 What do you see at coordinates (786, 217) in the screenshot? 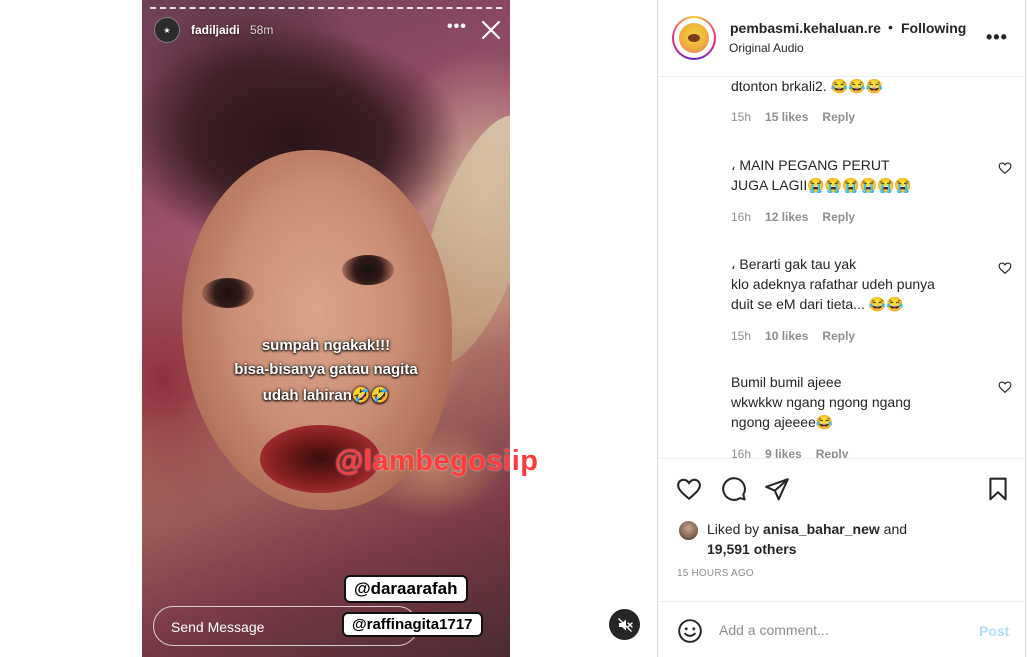
I see `comment-likes: 12 likes` at bounding box center [786, 217].